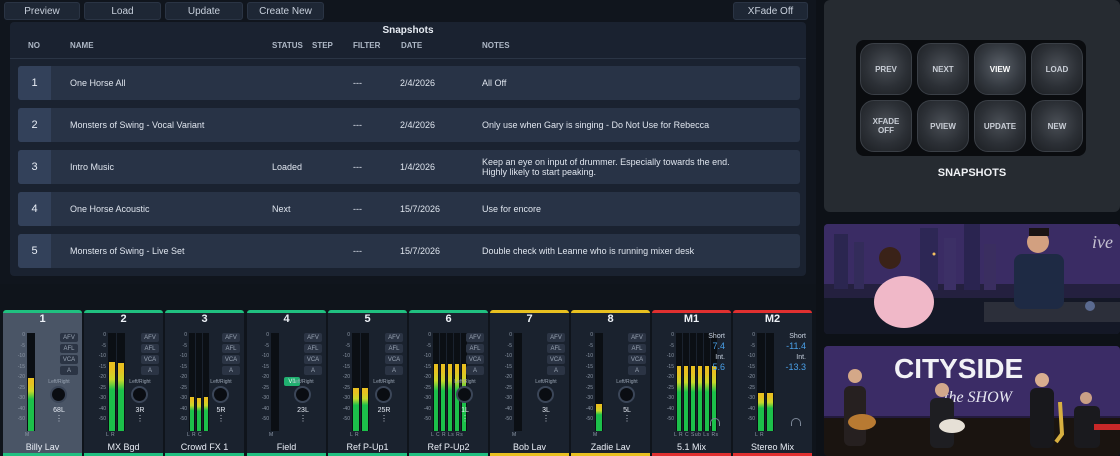 The height and width of the screenshot is (456, 1120). Describe the element at coordinates (367, 45) in the screenshot. I see `col-filter: FILTER` at that location.